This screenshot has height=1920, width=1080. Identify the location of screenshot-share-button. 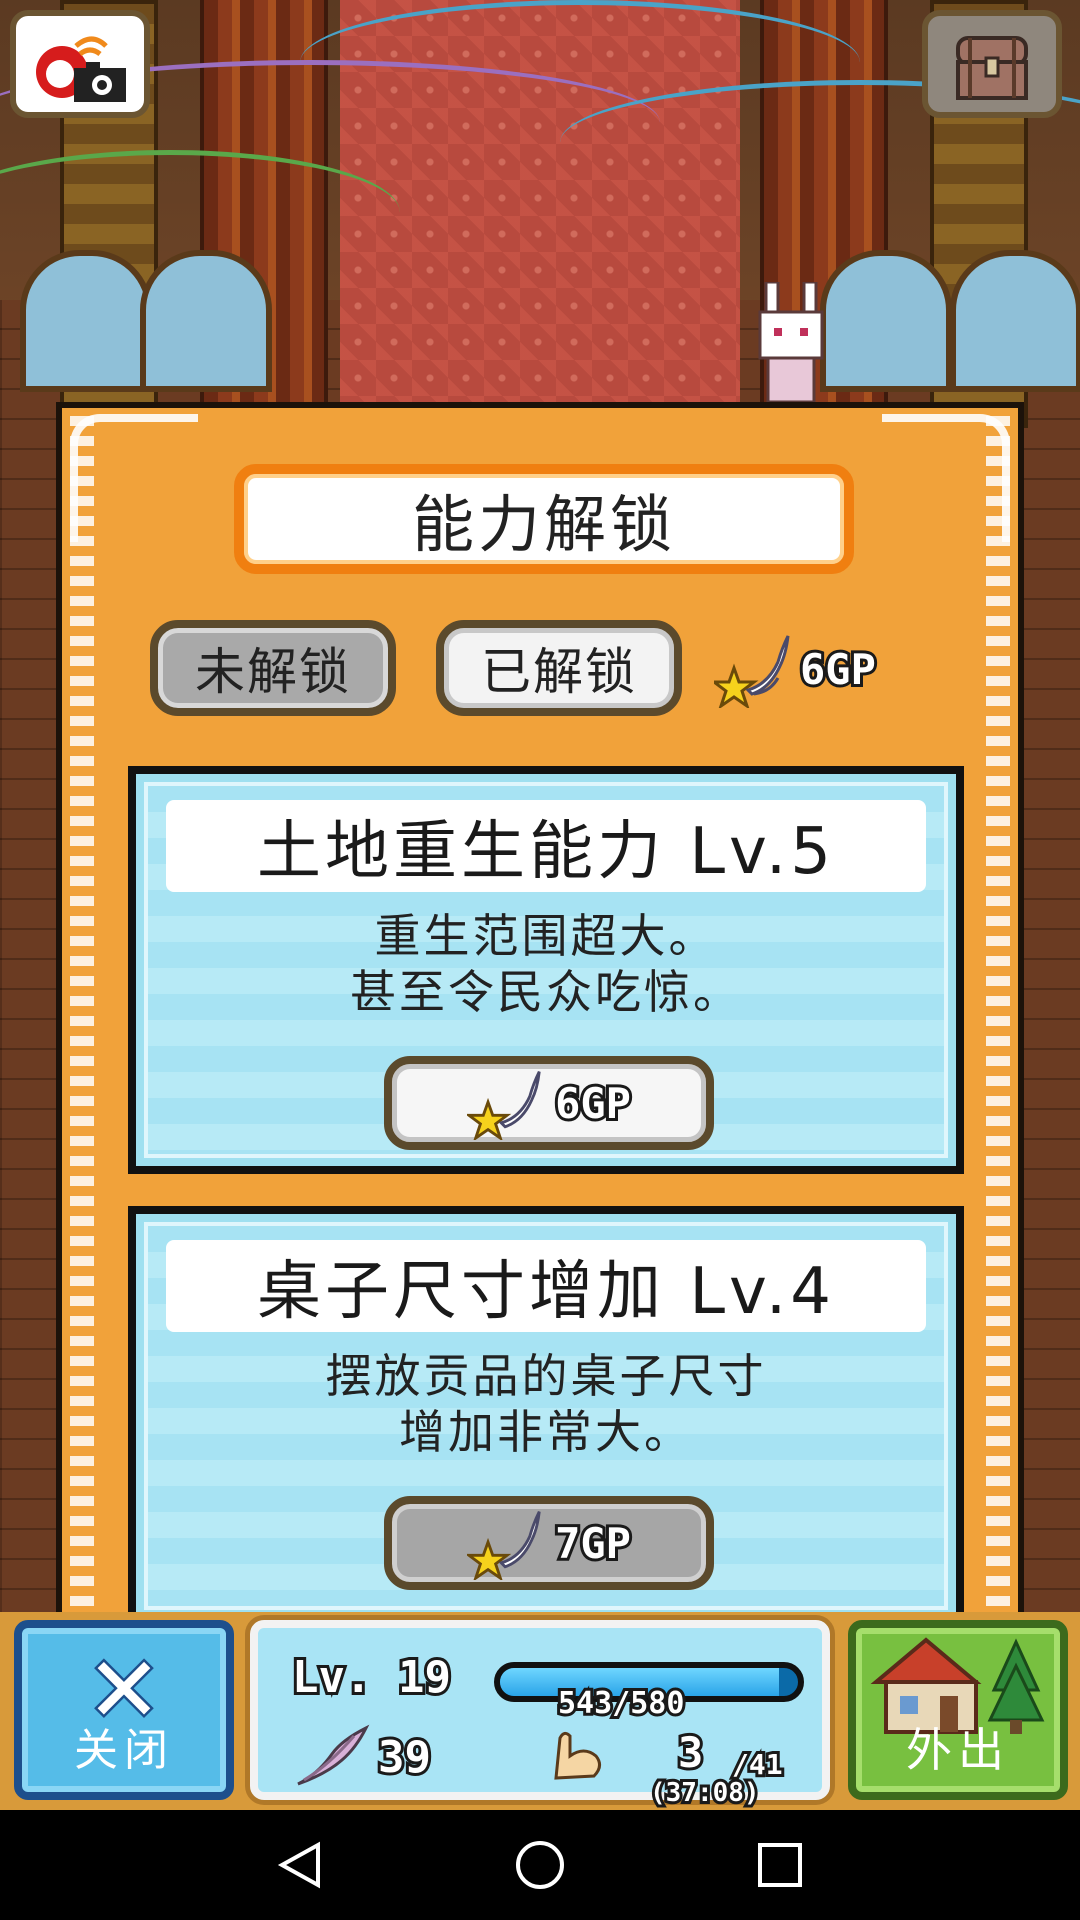
(80, 64).